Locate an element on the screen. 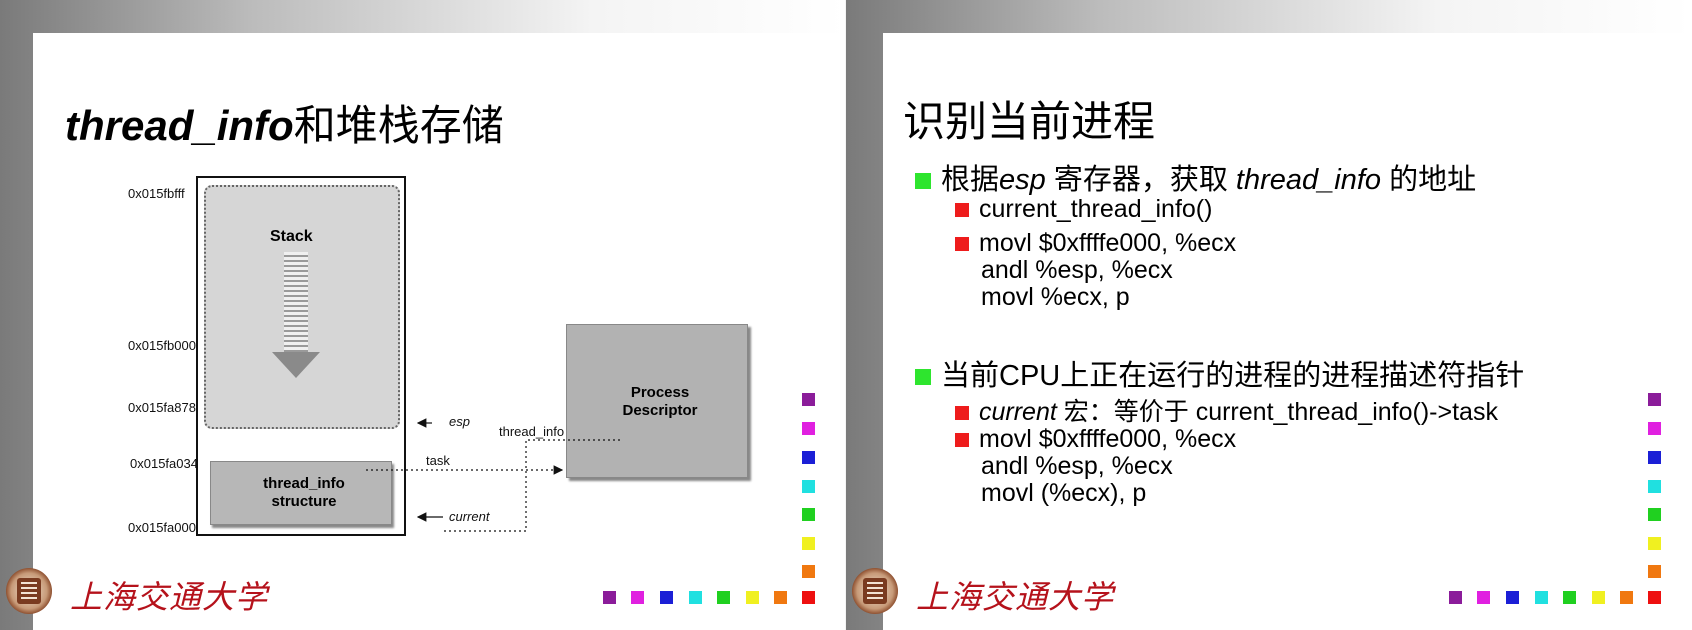 This screenshot has width=1692, height=630. task-link-label: task is located at coordinates (438, 460).